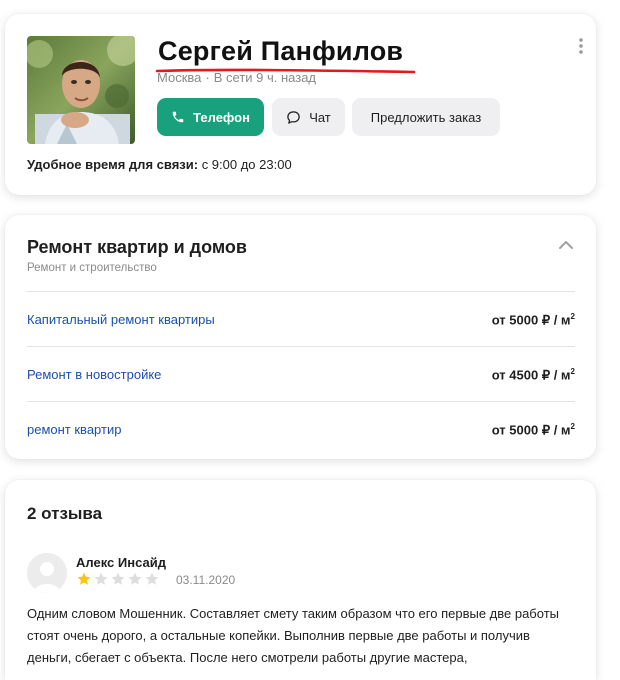 The height and width of the screenshot is (680, 620). What do you see at coordinates (293, 117) in the screenshot?
I see `chat-bubble-icon` at bounding box center [293, 117].